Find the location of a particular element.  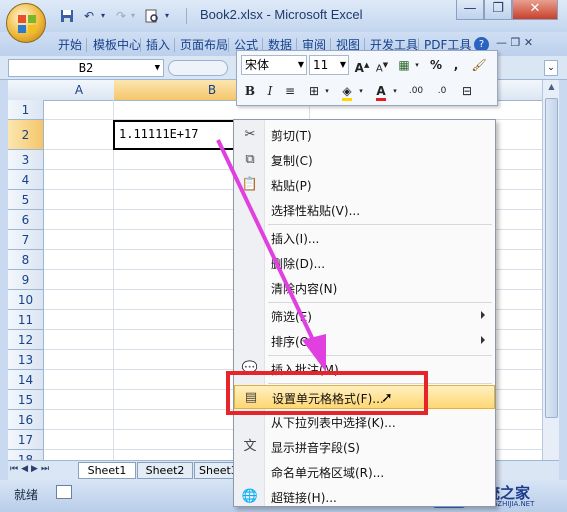

format-painter-icon: 🖌 is located at coordinates (479, 65).